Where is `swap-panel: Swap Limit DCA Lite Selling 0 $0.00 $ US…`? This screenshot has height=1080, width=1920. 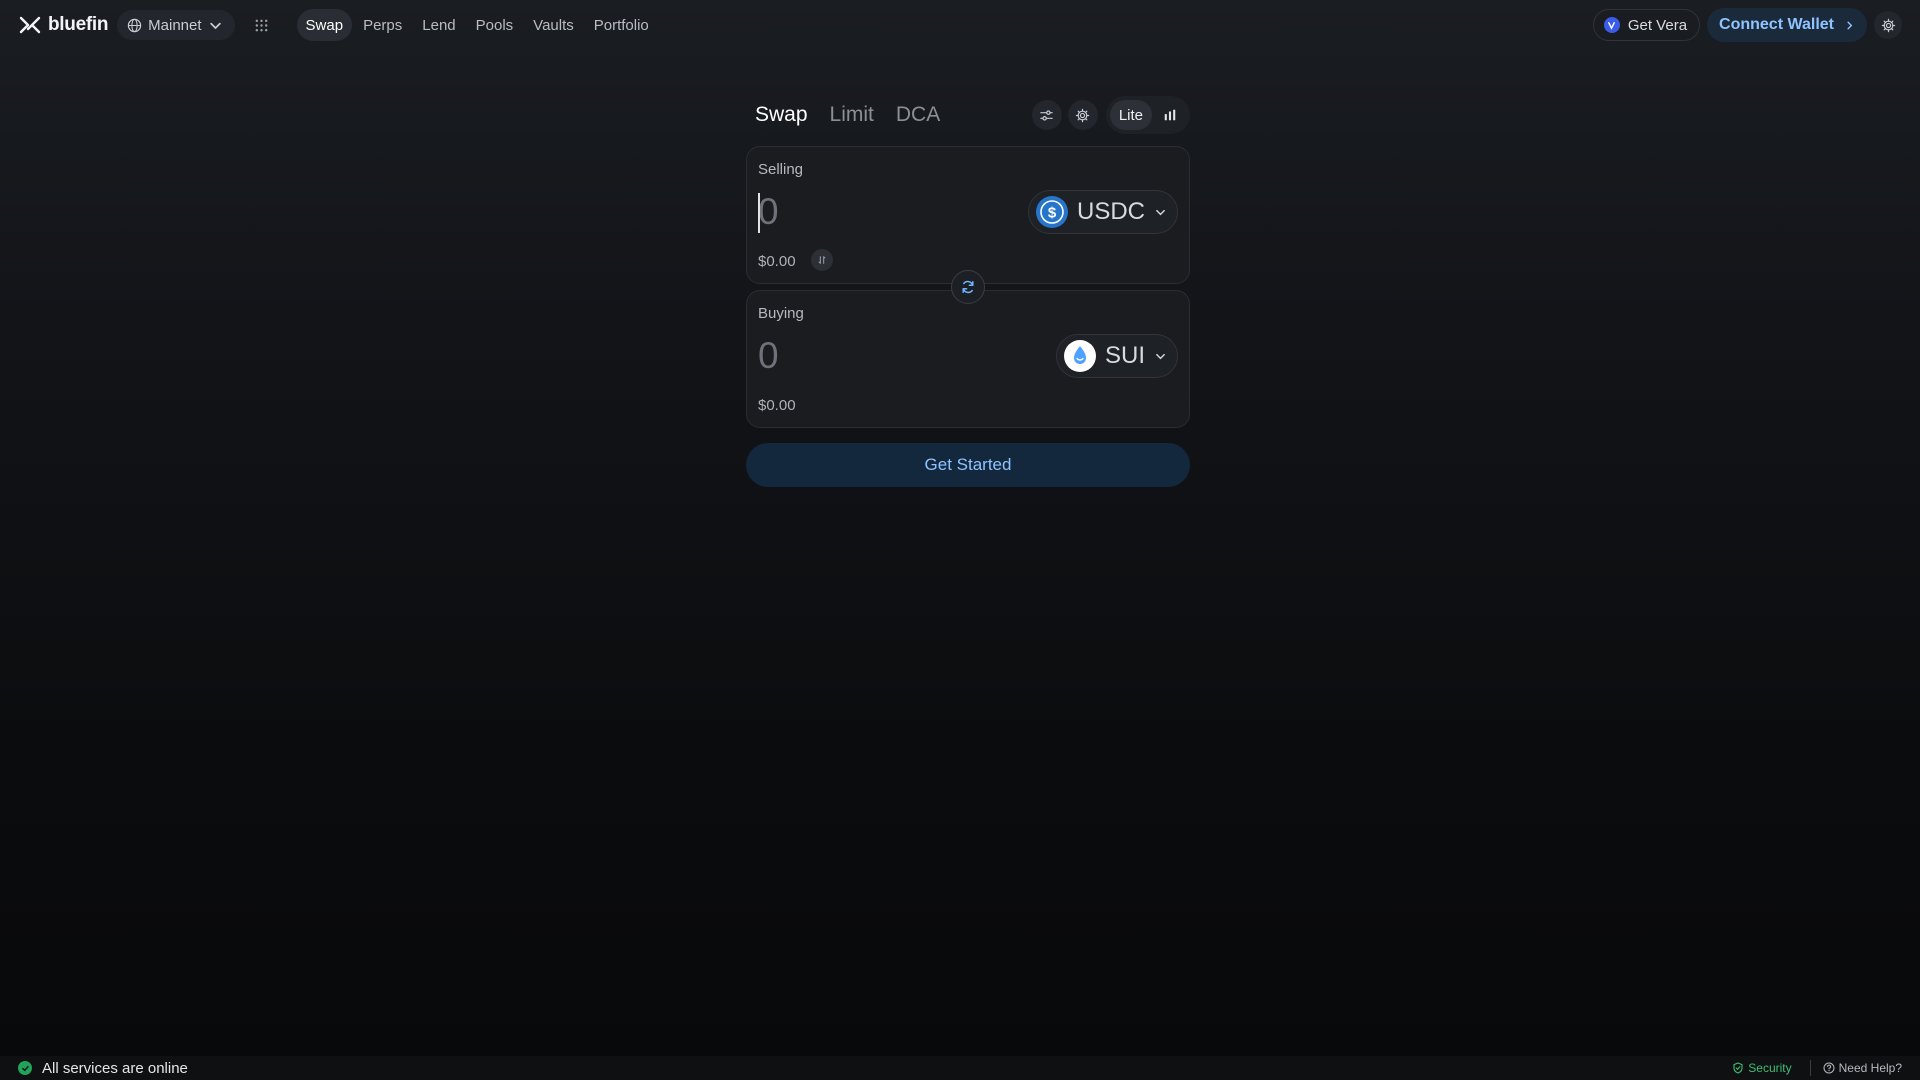
swap-panel: Swap Limit DCA Lite Selling 0 $0.00 $ US… is located at coordinates (968, 291).